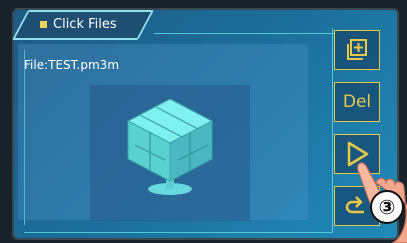 This screenshot has width=407, height=243. I want to click on model-thumbnail-icon, so click(170, 146).